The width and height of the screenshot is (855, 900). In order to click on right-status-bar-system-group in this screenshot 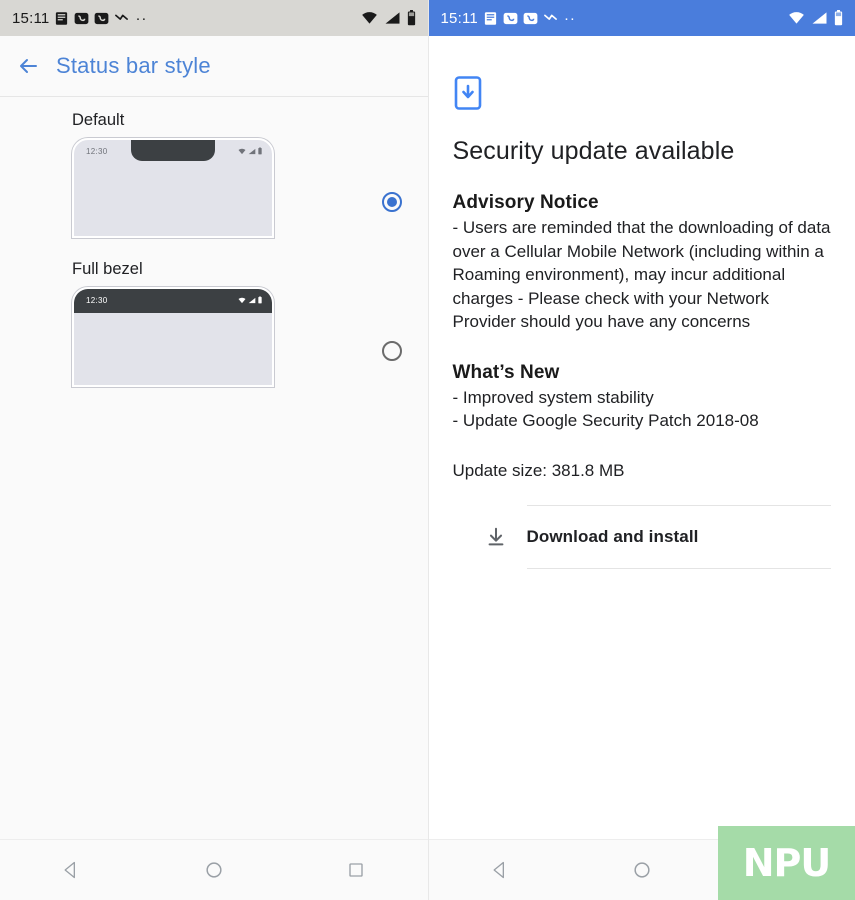, I will do `click(815, 18)`.